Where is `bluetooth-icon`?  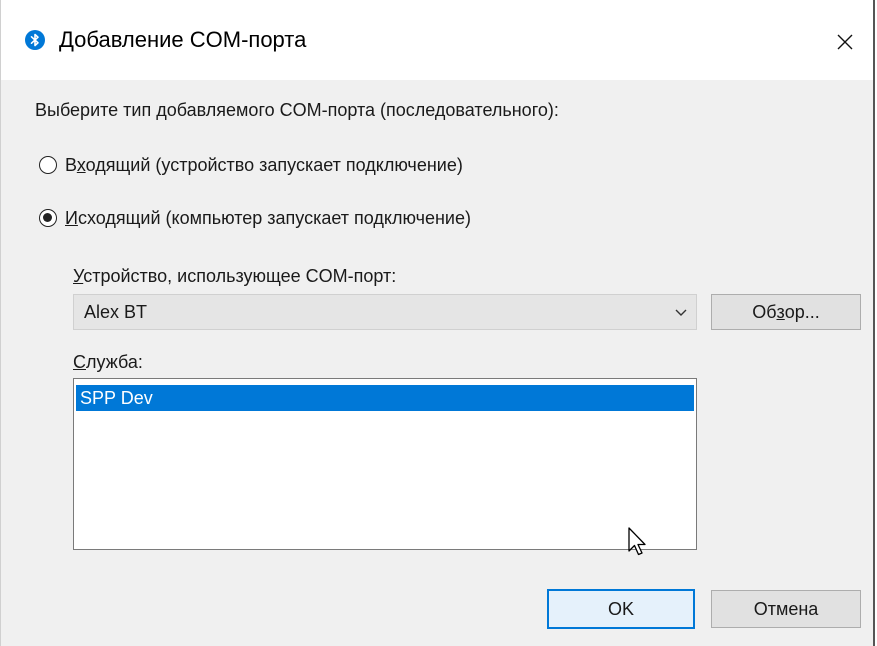
bluetooth-icon is located at coordinates (35, 40).